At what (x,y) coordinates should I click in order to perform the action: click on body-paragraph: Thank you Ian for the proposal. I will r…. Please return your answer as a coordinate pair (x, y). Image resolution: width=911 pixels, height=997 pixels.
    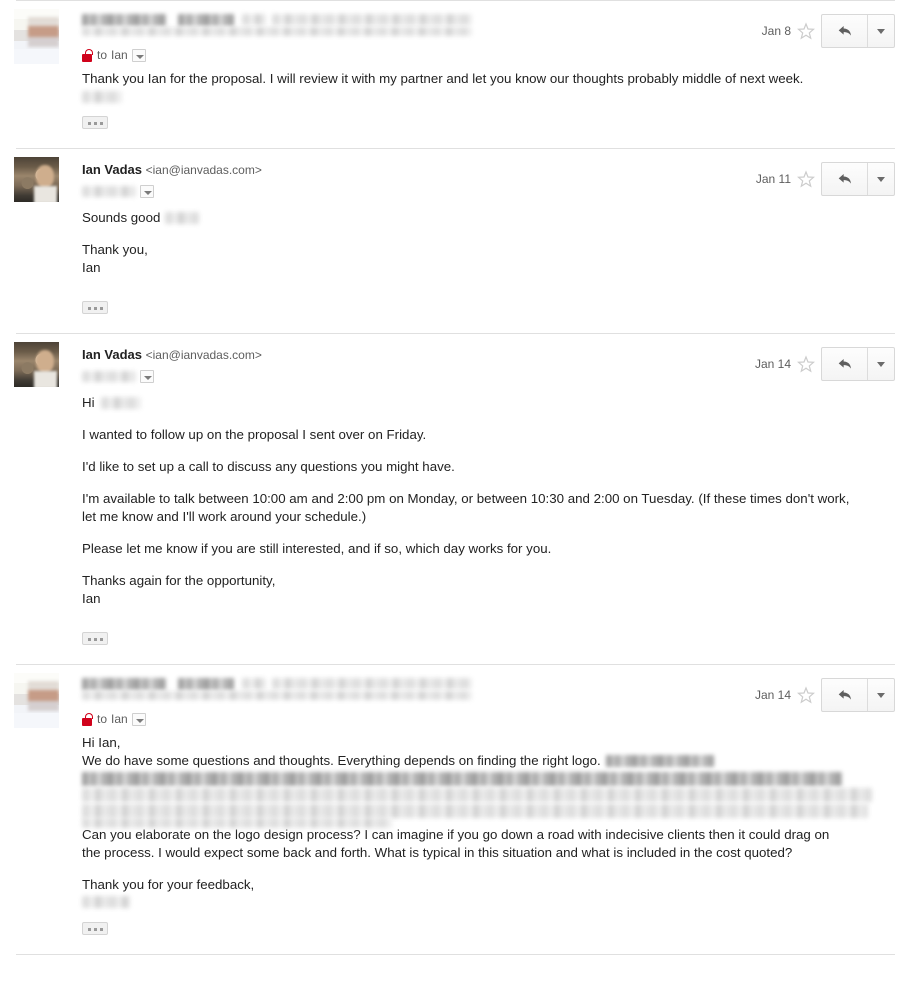
    Looking at the image, I should click on (443, 78).